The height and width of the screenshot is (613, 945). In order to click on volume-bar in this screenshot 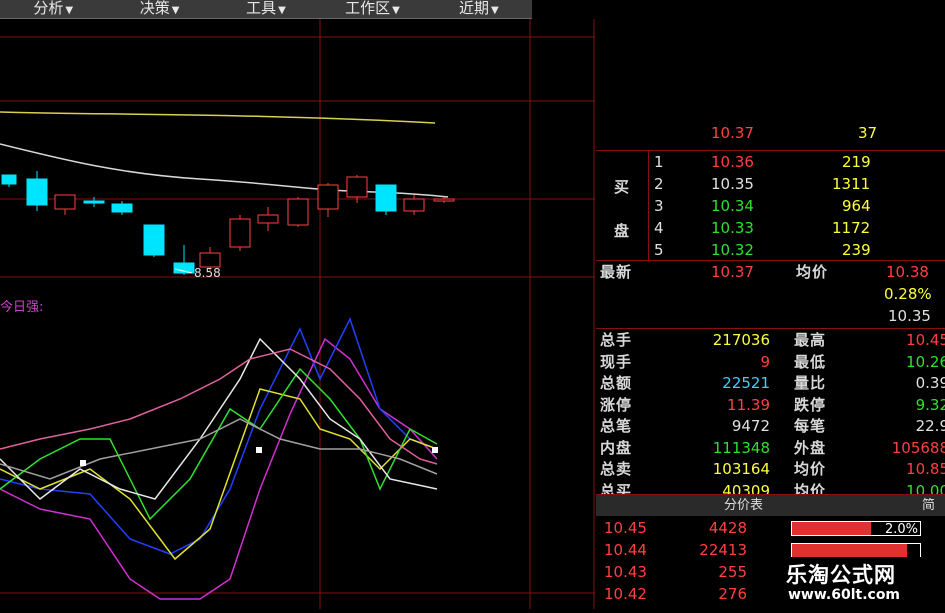, I will do `click(856, 550)`.